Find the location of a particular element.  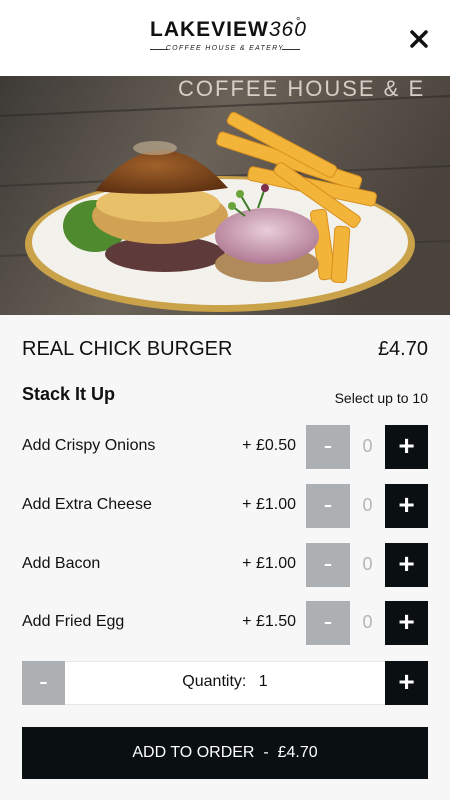

add-to-order-label: ADD TO ORDER is located at coordinates (193, 752).